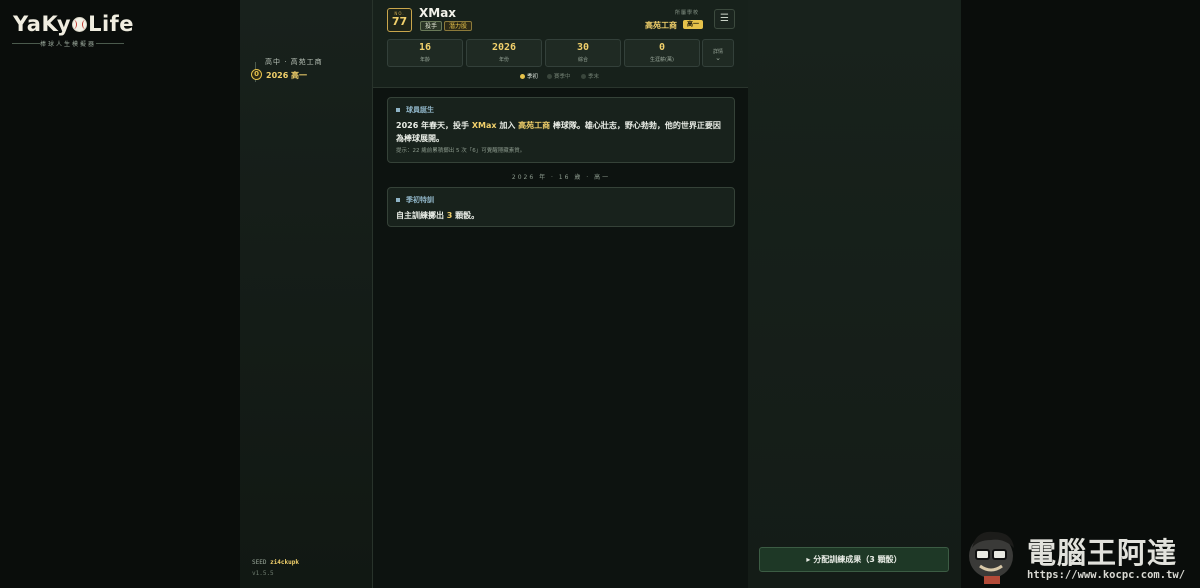  Describe the element at coordinates (294, 62) in the screenshot. I see `stage-label: 高中 · 高苑工商` at that location.